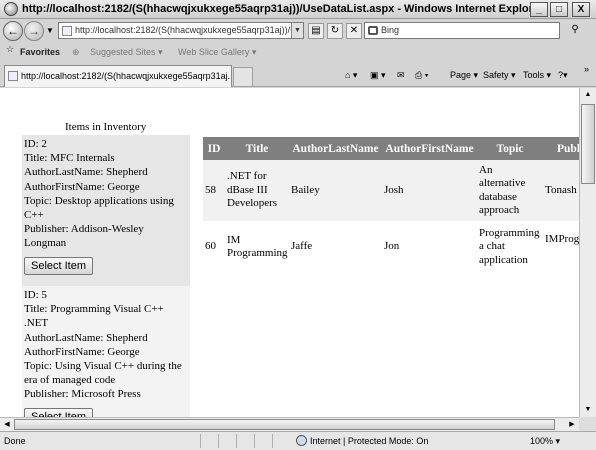 The width and height of the screenshot is (596, 450). Describe the element at coordinates (429, 148) in the screenshot. I see `column-header: AuthorFirstName` at that location.